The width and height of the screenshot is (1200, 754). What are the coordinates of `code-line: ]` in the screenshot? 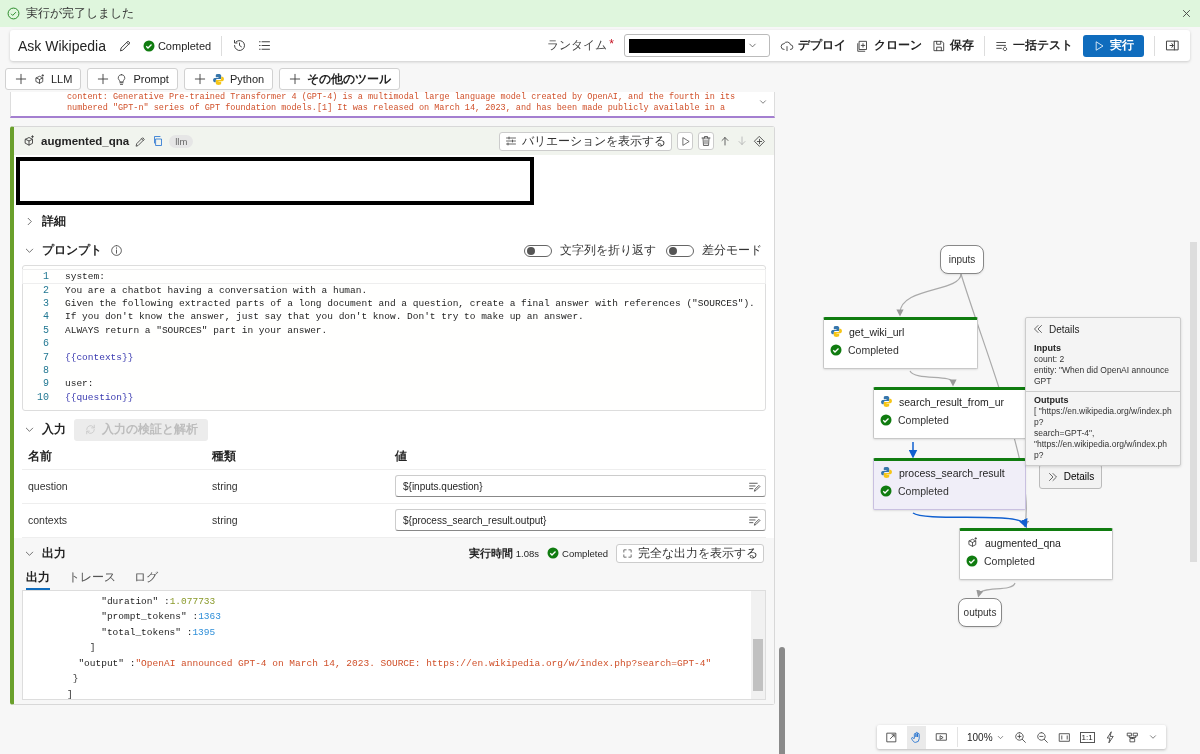 It's located at (70, 694).